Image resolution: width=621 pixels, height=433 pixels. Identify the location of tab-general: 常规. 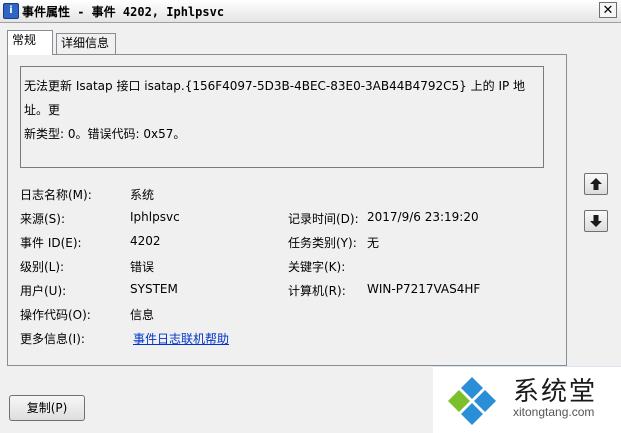
(30, 42).